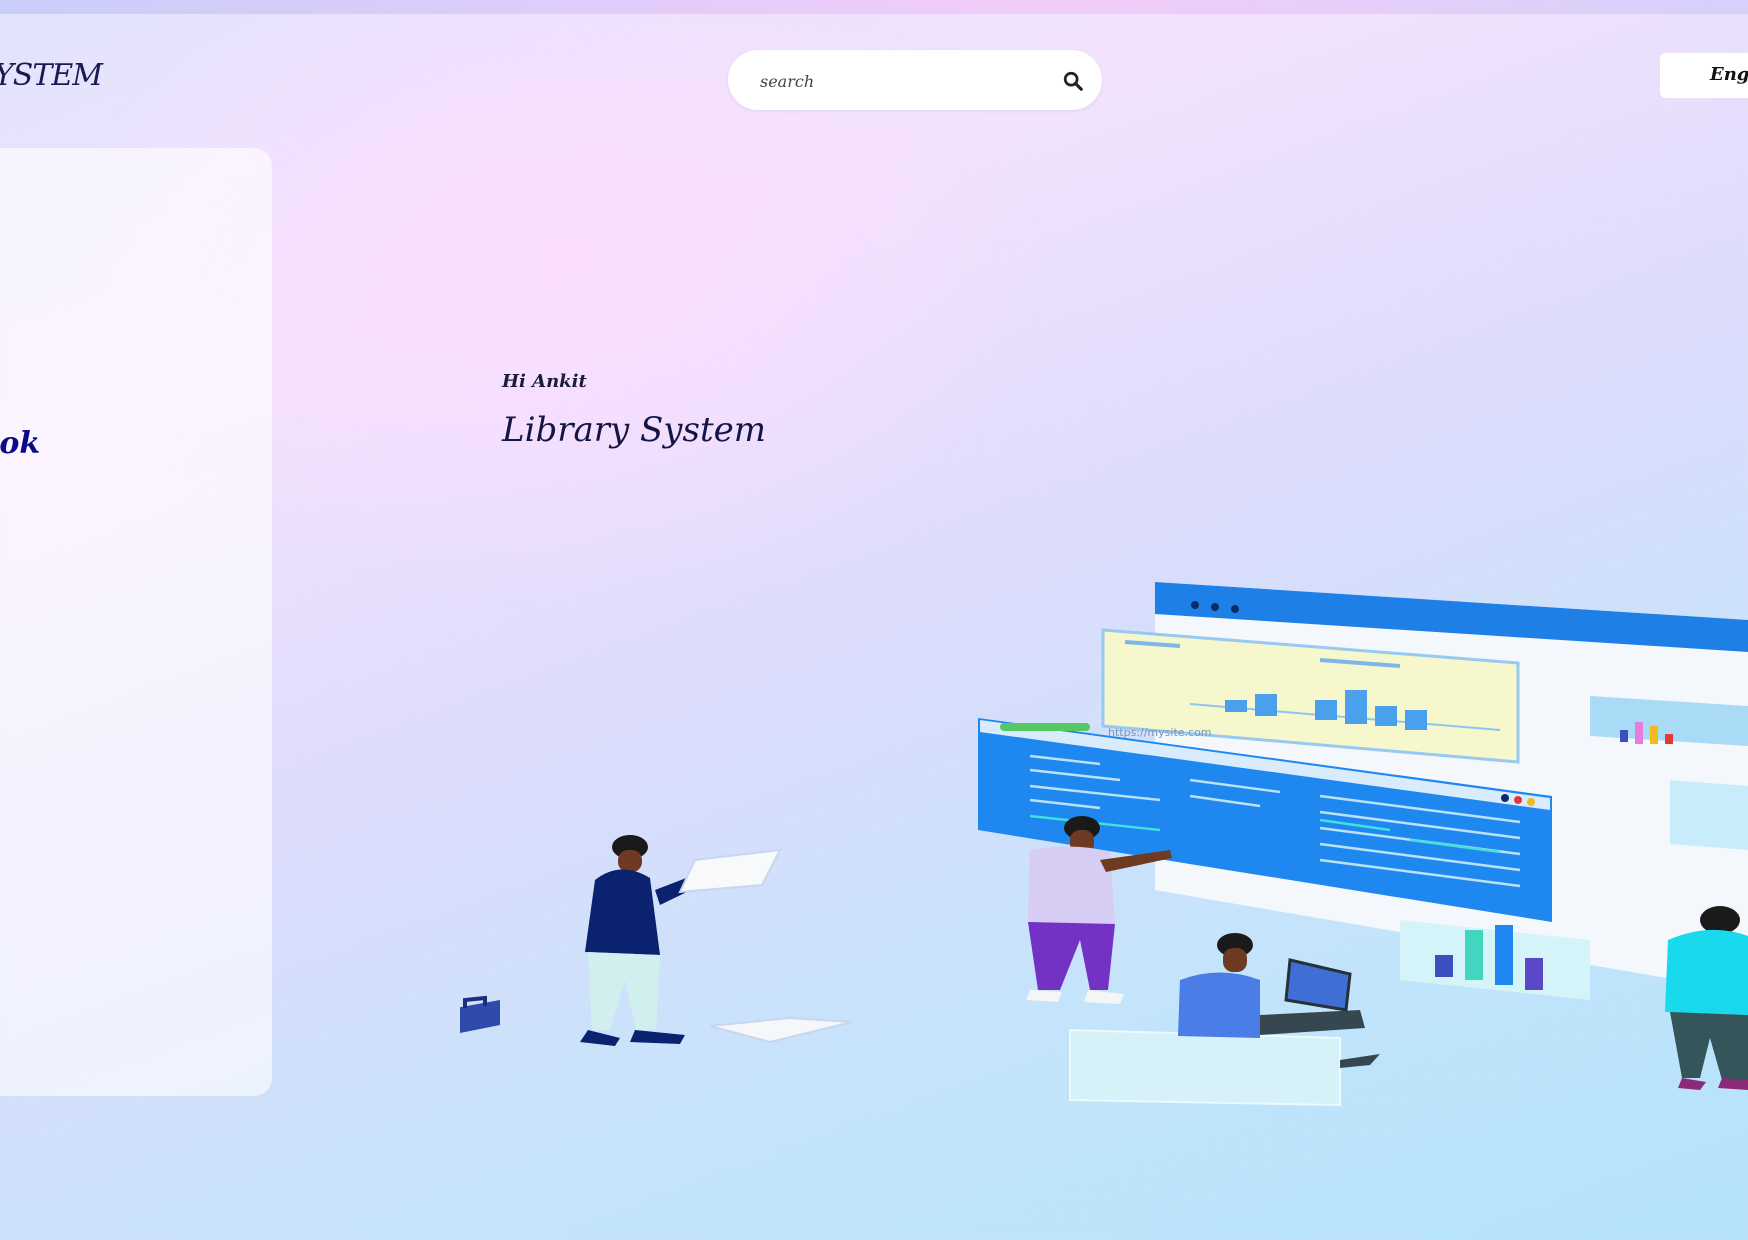  I want to click on search-bar, so click(915, 80).